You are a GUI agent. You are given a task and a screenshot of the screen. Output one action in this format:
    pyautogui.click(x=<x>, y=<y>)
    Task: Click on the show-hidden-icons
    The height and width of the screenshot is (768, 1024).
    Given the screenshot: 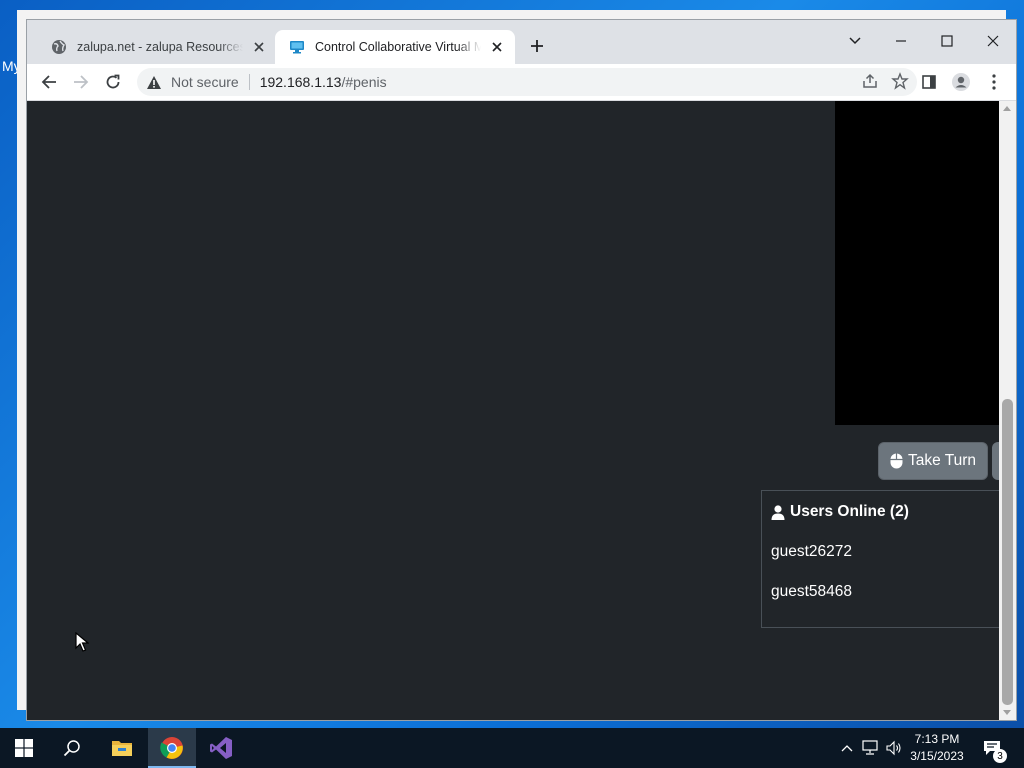 What is the action you would take?
    pyautogui.click(x=847, y=748)
    